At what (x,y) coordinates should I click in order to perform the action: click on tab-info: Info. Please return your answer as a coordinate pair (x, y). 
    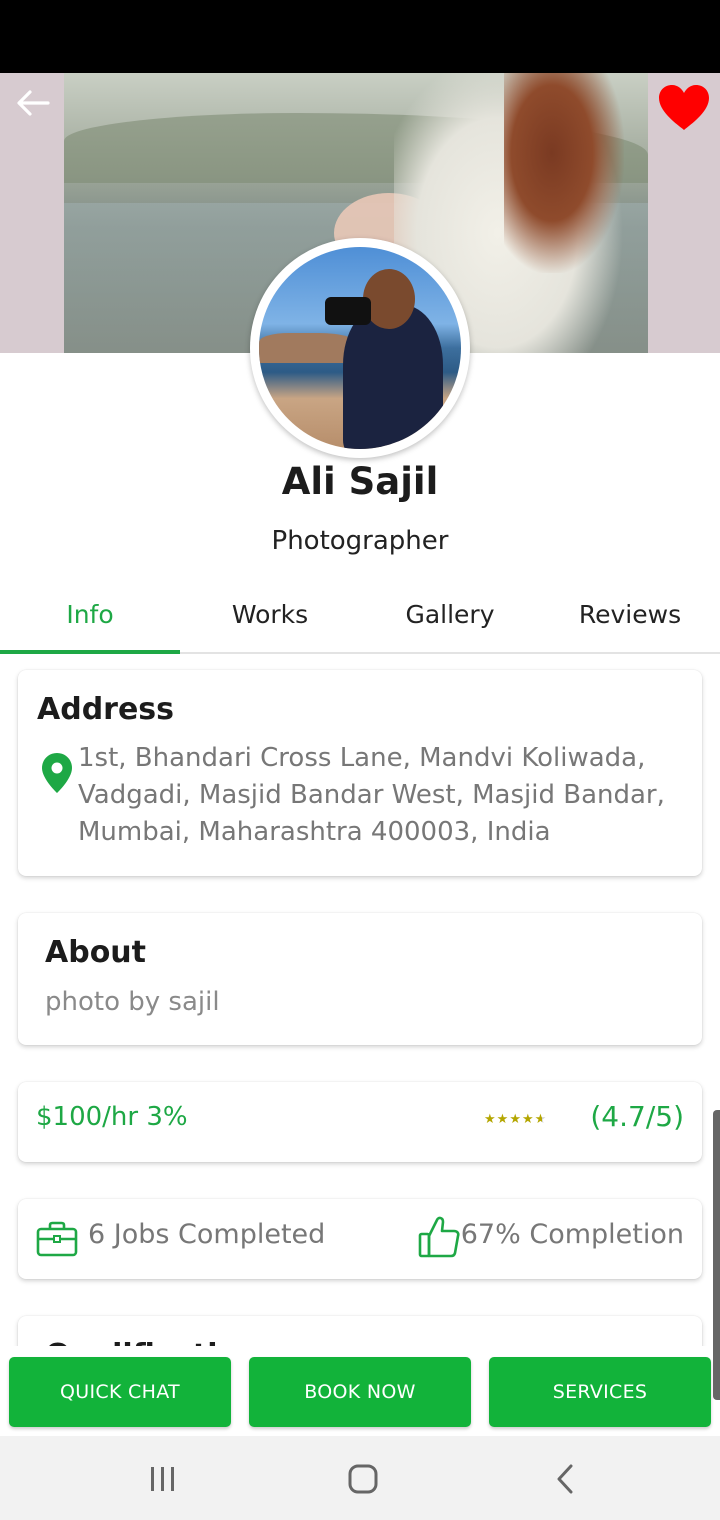
    Looking at the image, I should click on (90, 615).